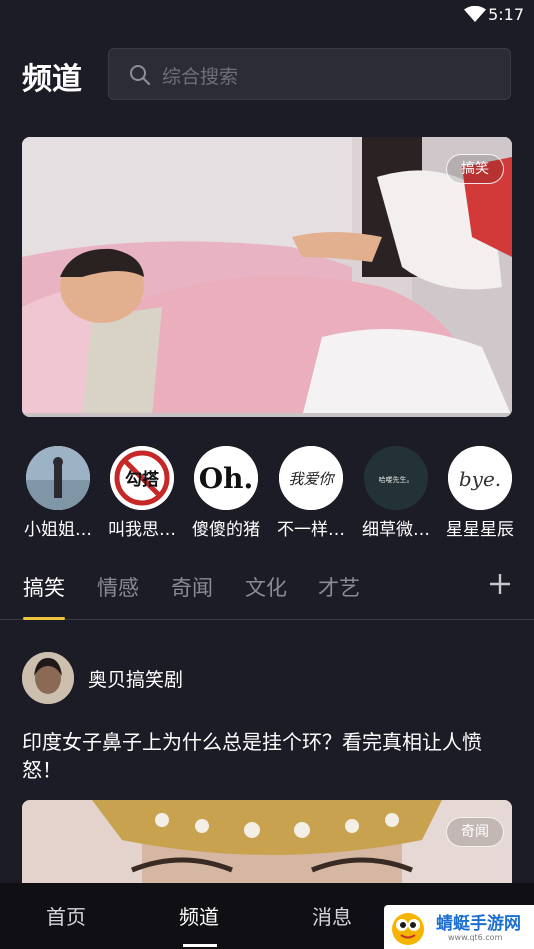  Describe the element at coordinates (192, 587) in the screenshot. I see `tab-qiwen: 奇闻` at that location.